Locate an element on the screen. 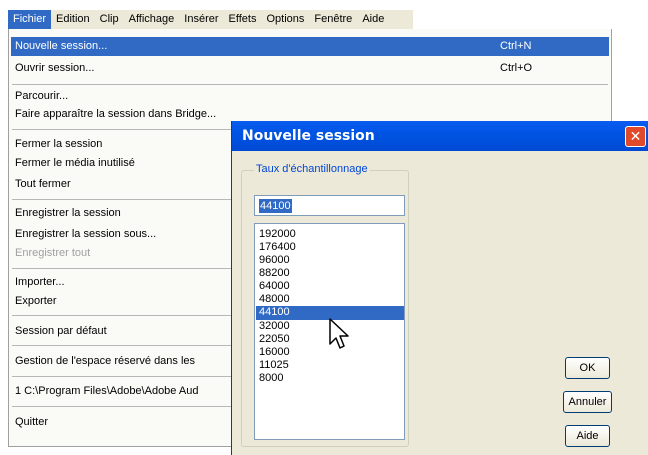  sample-rate-option: 96000 is located at coordinates (330, 260).